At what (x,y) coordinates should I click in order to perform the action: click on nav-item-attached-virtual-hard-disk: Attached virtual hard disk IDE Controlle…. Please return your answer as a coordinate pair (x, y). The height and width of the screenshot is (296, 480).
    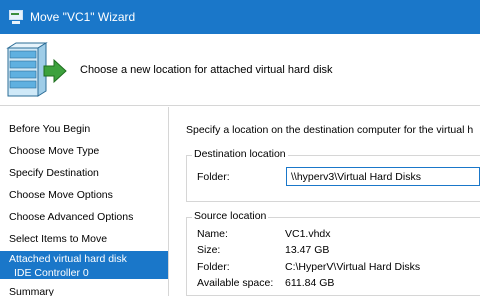
    Looking at the image, I should click on (84, 265).